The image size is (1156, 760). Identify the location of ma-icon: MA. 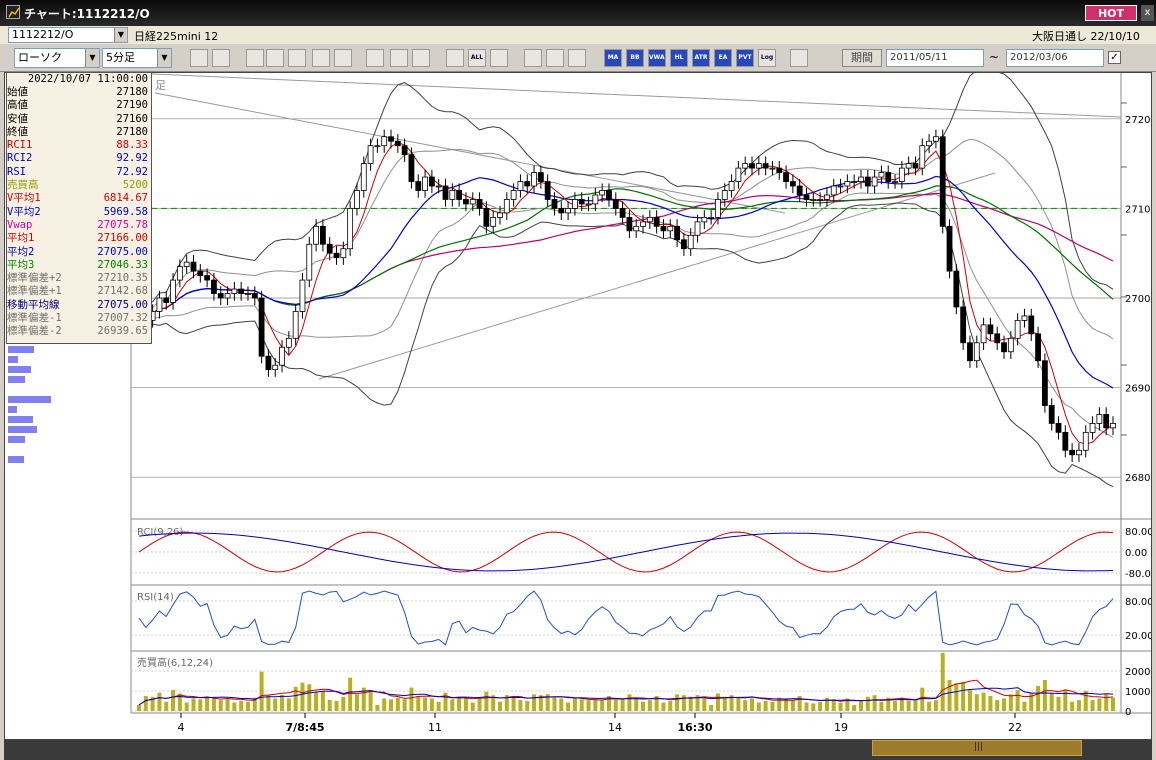
(613, 58).